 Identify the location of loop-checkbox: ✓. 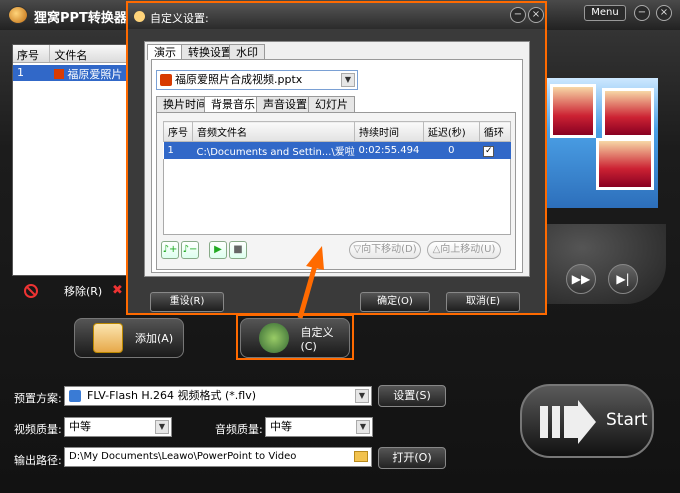
(489, 151).